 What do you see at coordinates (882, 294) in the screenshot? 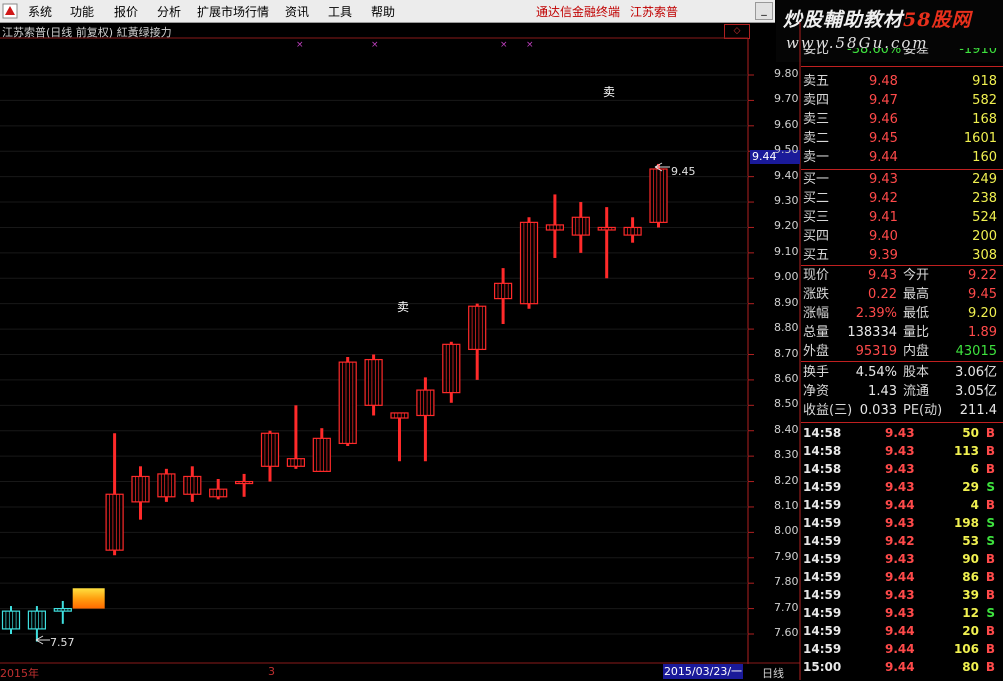
I see `stat-value: 0.22` at bounding box center [882, 294].